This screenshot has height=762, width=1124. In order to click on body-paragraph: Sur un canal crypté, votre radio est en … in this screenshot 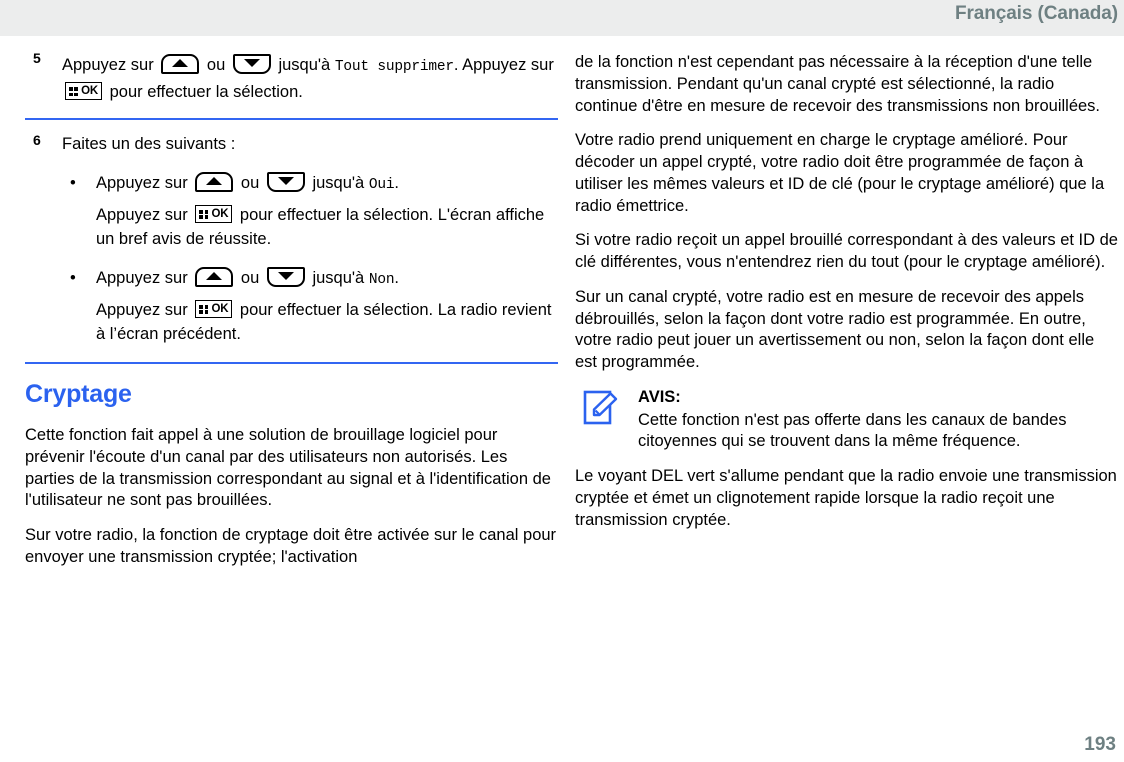, I will do `click(835, 329)`.